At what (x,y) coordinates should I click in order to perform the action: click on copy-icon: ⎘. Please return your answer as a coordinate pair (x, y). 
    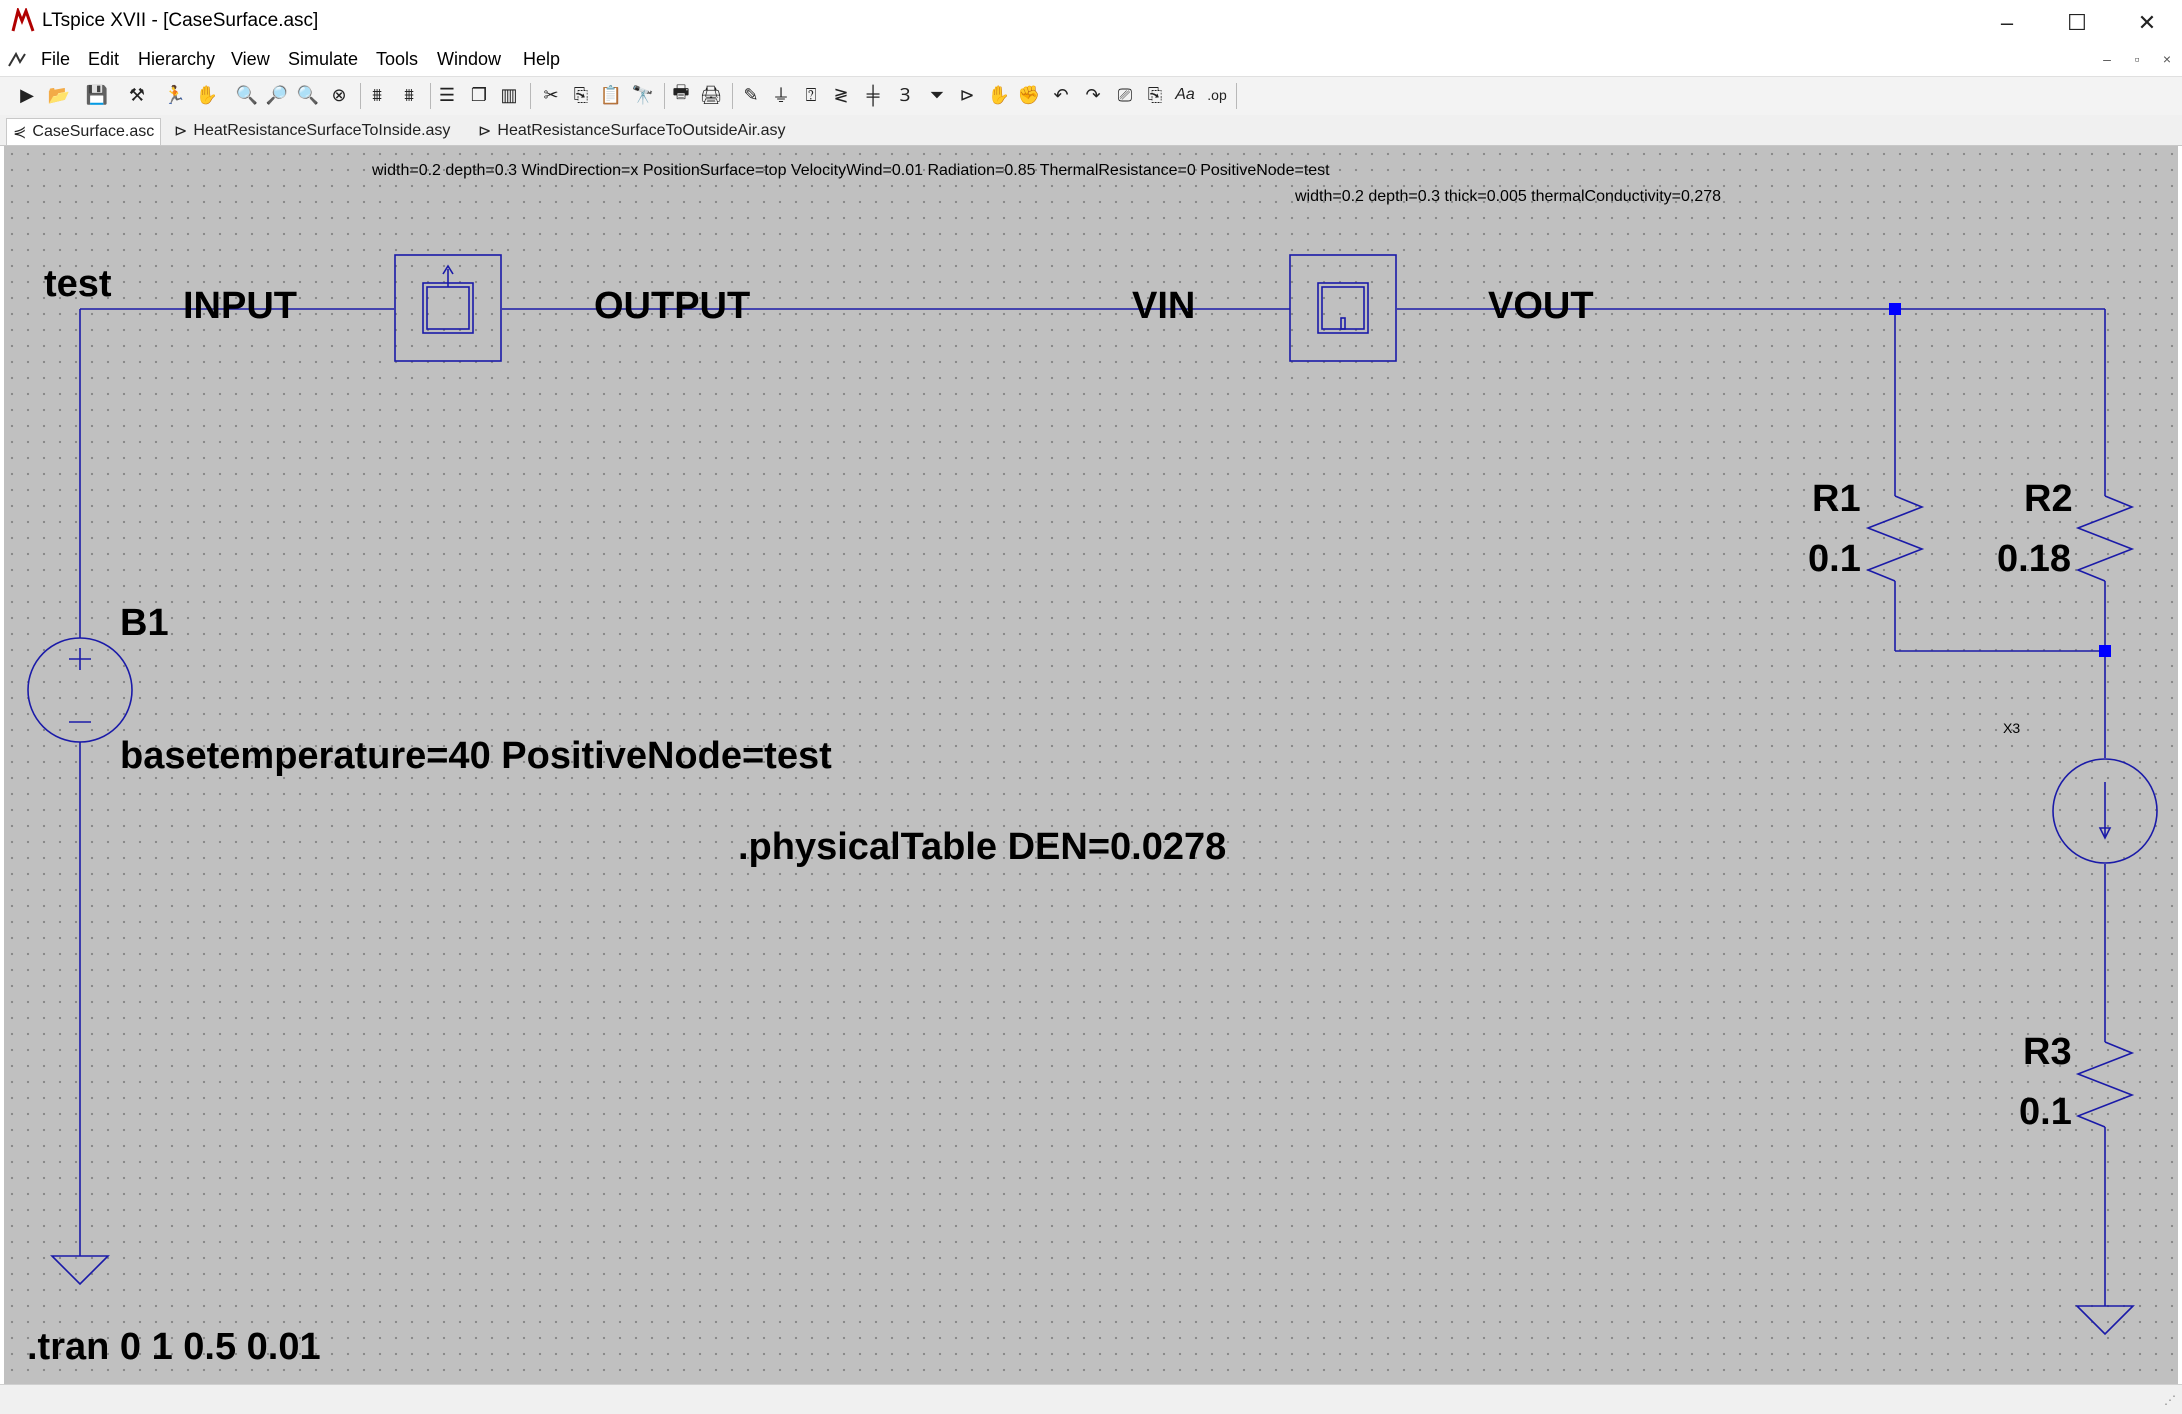
    Looking at the image, I should click on (581, 95).